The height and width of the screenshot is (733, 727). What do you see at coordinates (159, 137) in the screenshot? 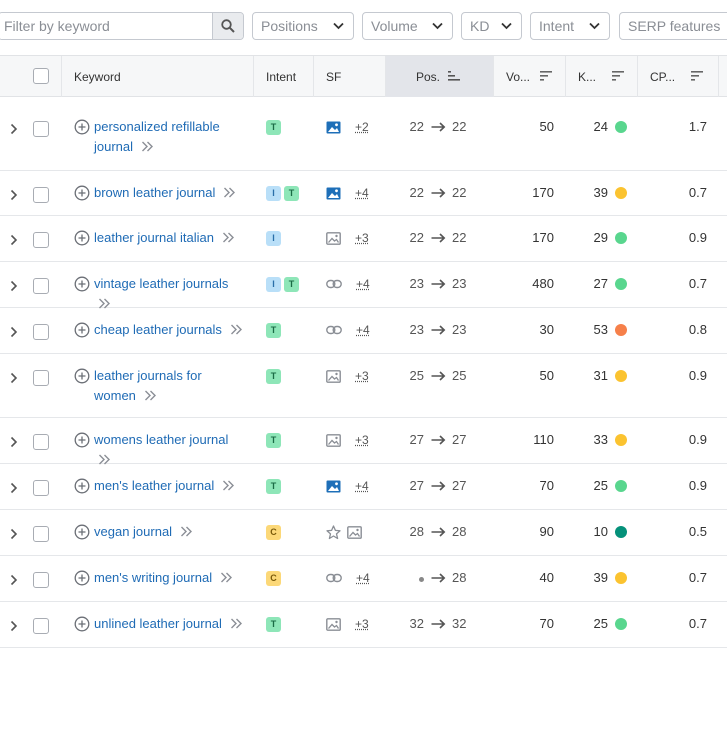
I see `keyword-link: personalized refillable journal` at bounding box center [159, 137].